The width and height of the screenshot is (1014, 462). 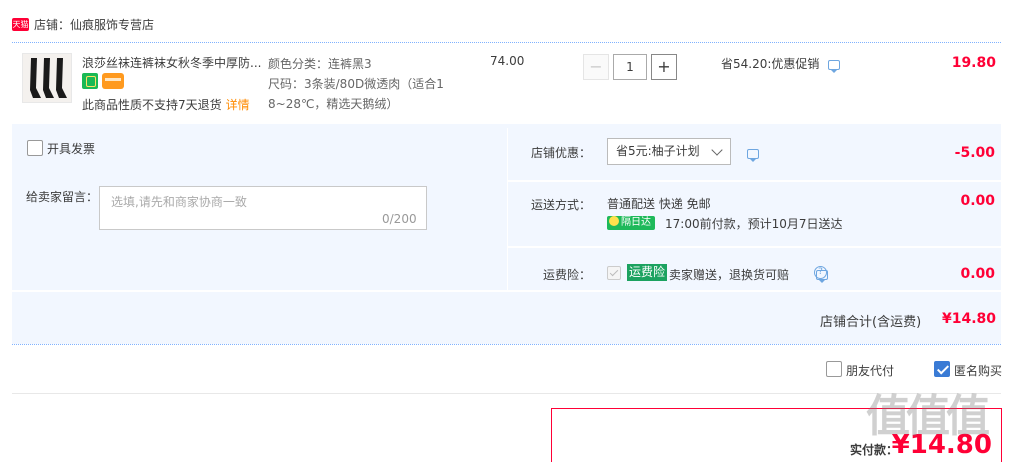 What do you see at coordinates (94, 24) in the screenshot?
I see `shop-name: 店铺：仙痕服饰专营店` at bounding box center [94, 24].